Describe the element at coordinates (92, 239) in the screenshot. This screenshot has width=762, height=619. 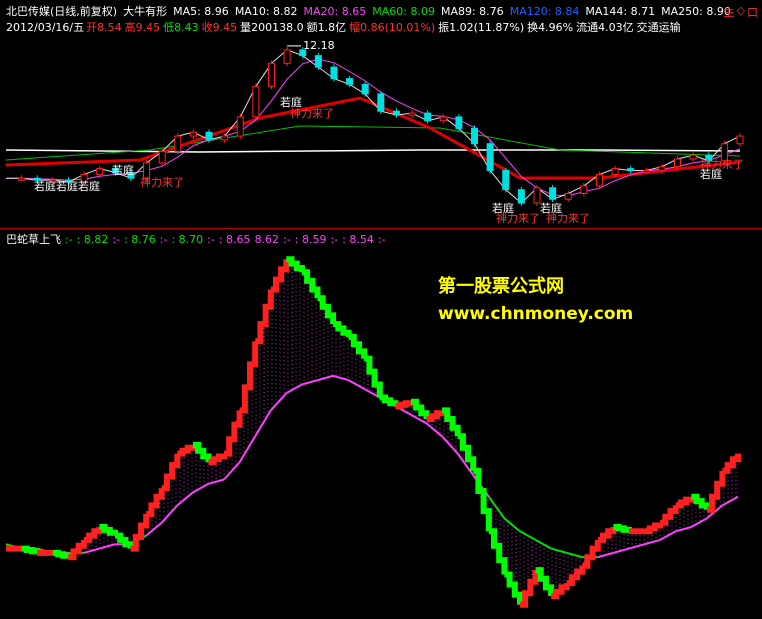
I see `sub-value: : 8.82` at that location.